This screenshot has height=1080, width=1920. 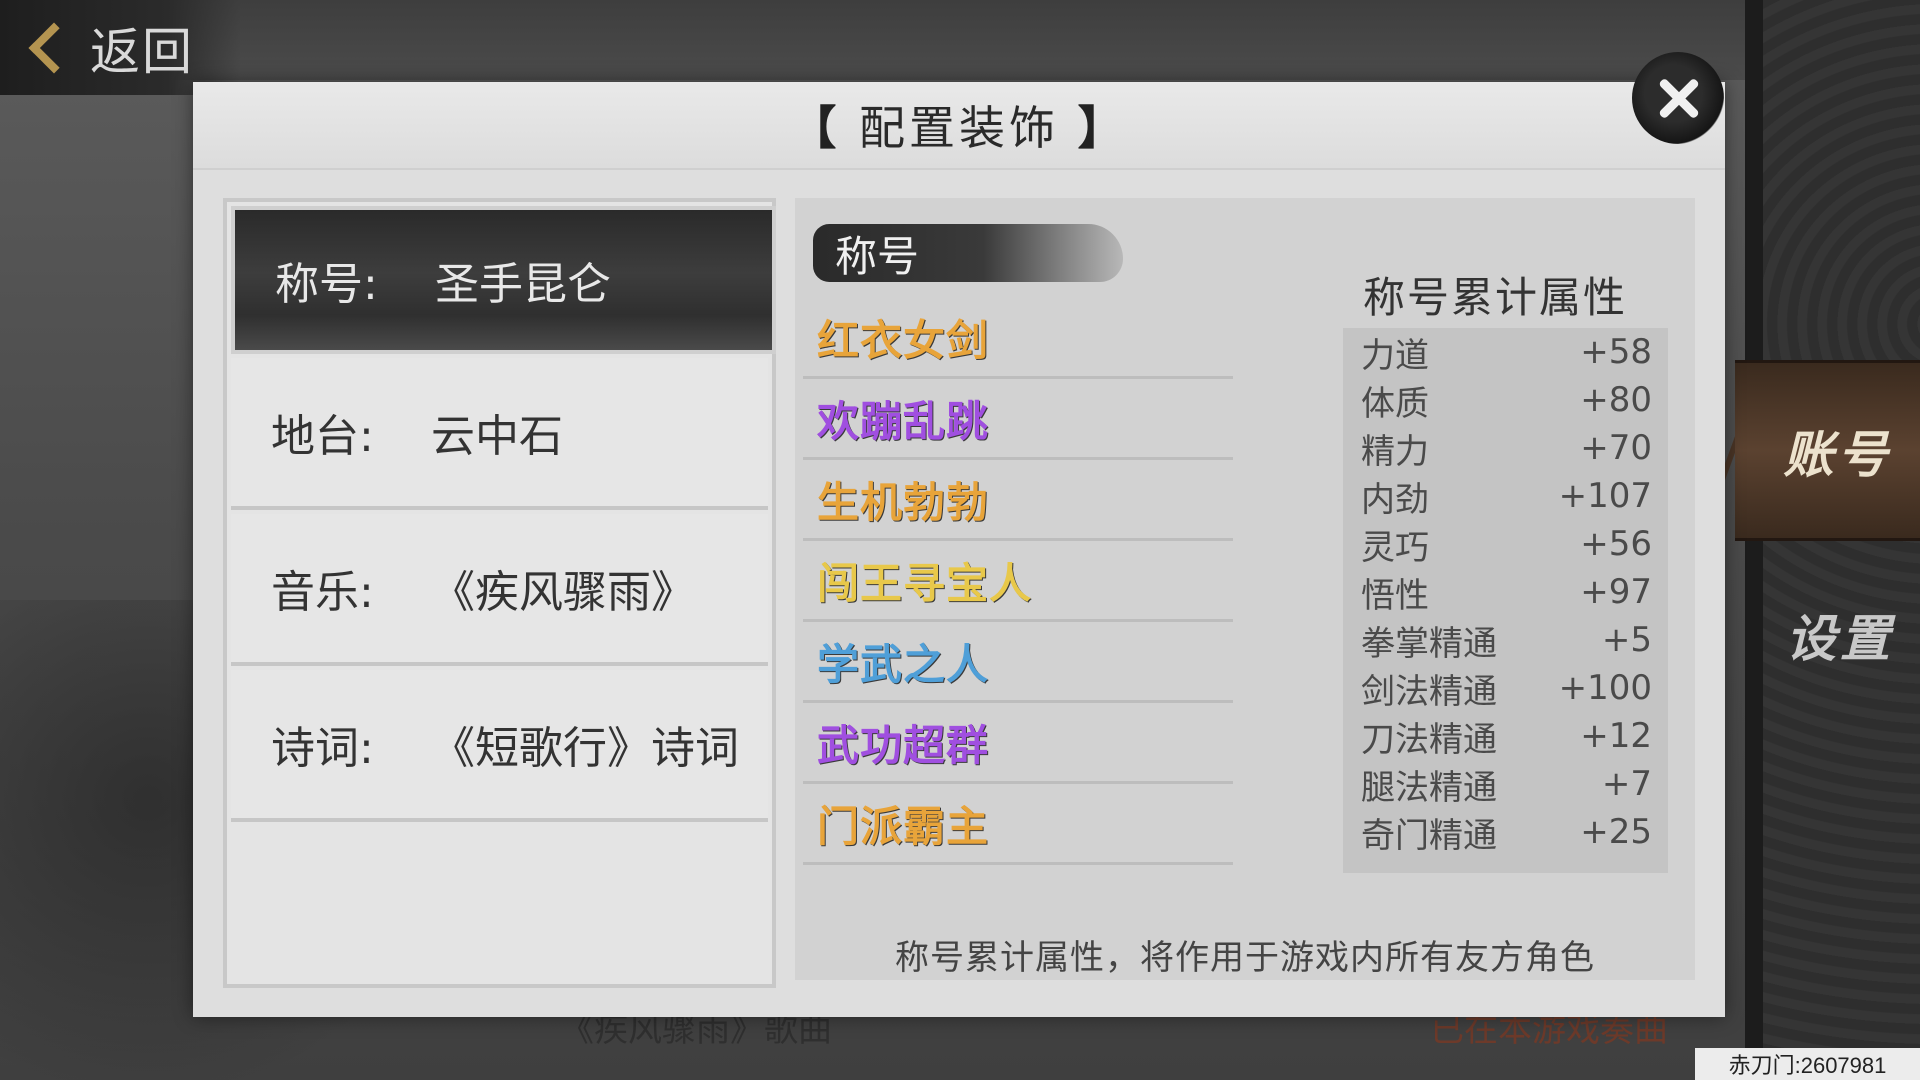 I want to click on attribute-name: 精力, so click(x=1395, y=451).